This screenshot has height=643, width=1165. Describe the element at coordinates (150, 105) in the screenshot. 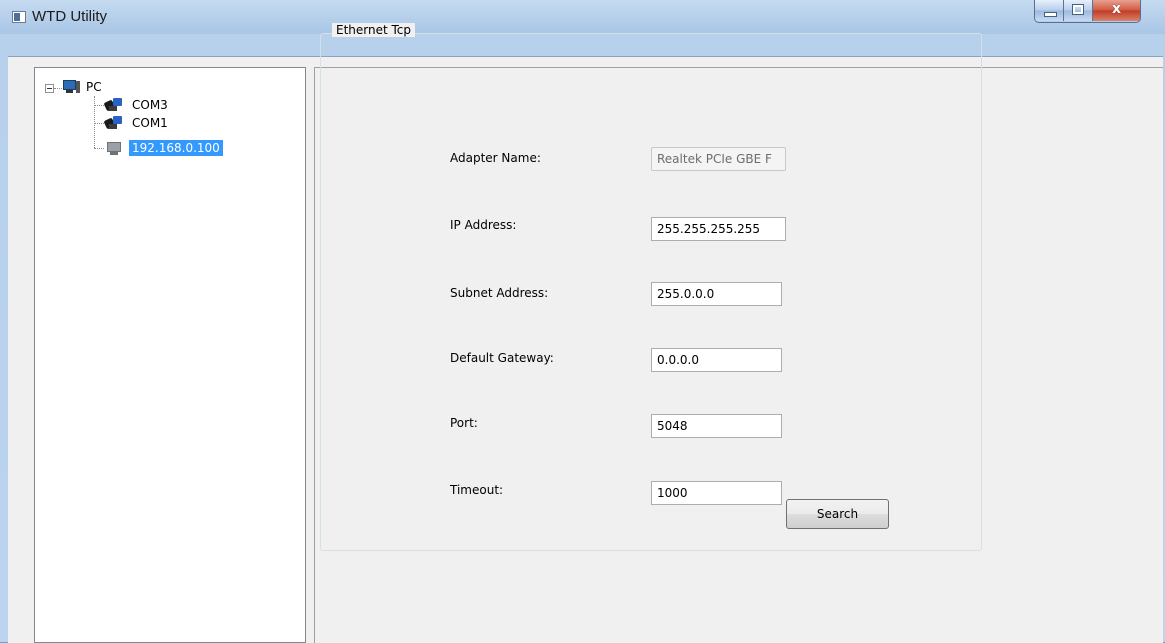

I see `tree-item-label: COM3` at that location.